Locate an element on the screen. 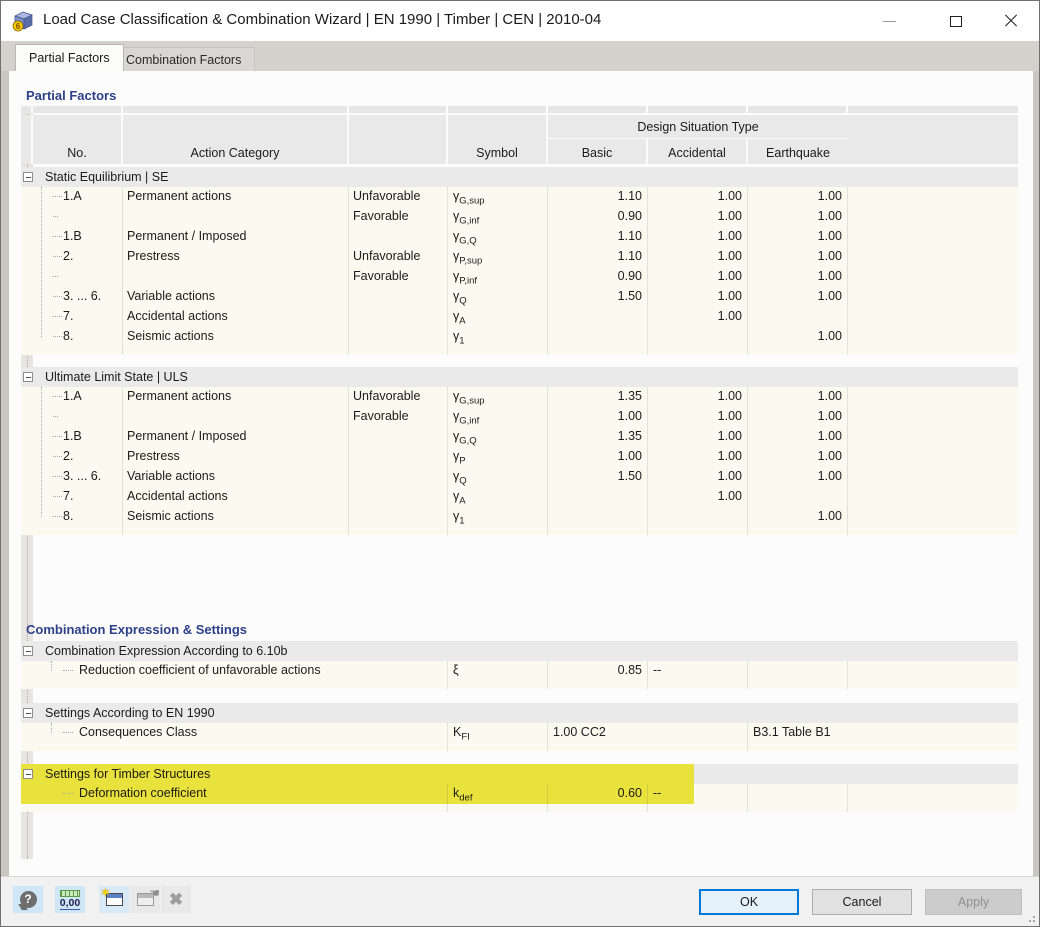  cell-blank is located at coordinates (933, 277).